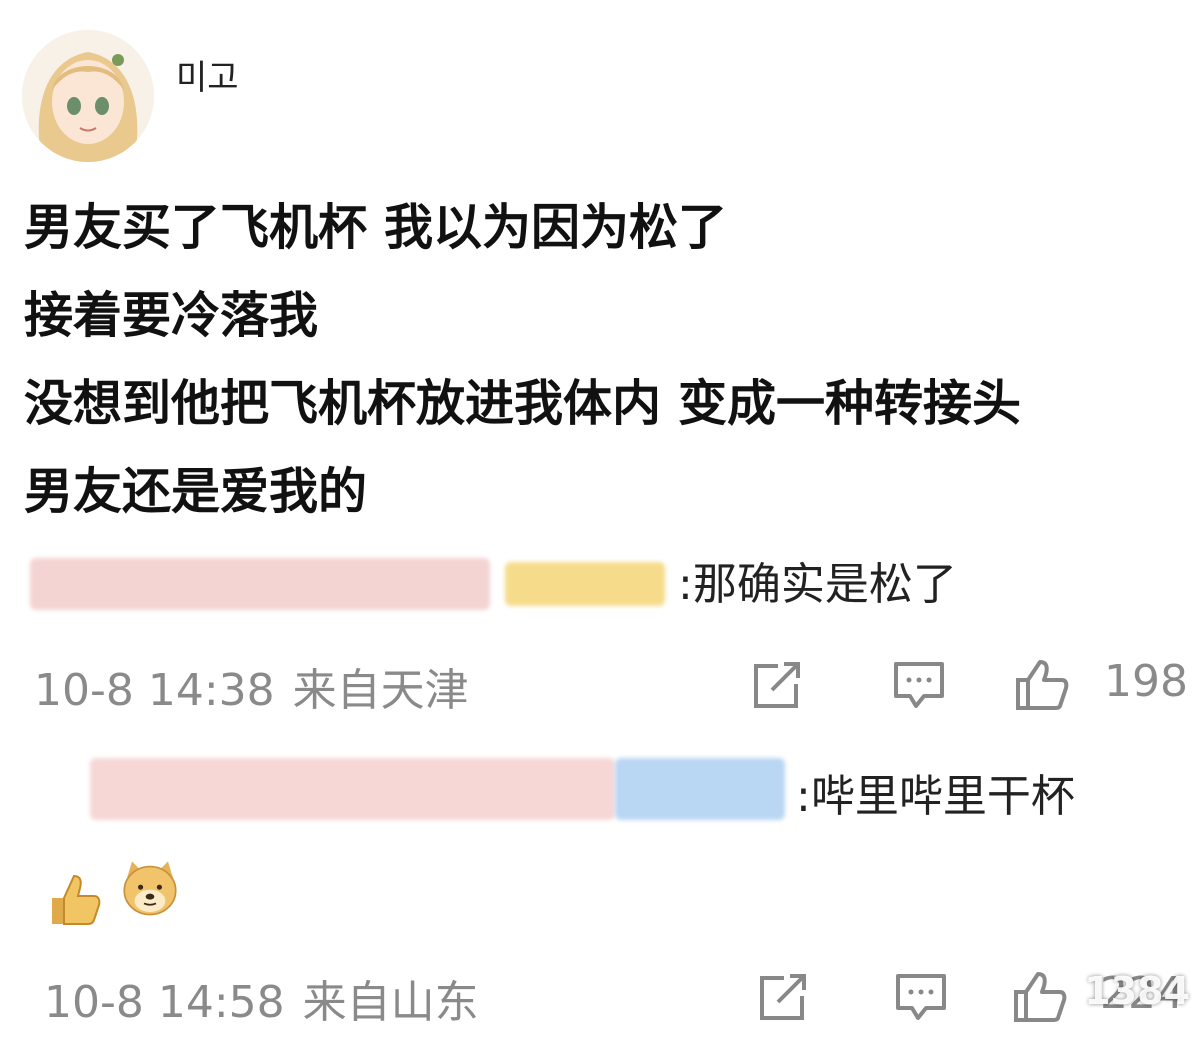  I want to click on watermark: 1384, so click(1137, 991).